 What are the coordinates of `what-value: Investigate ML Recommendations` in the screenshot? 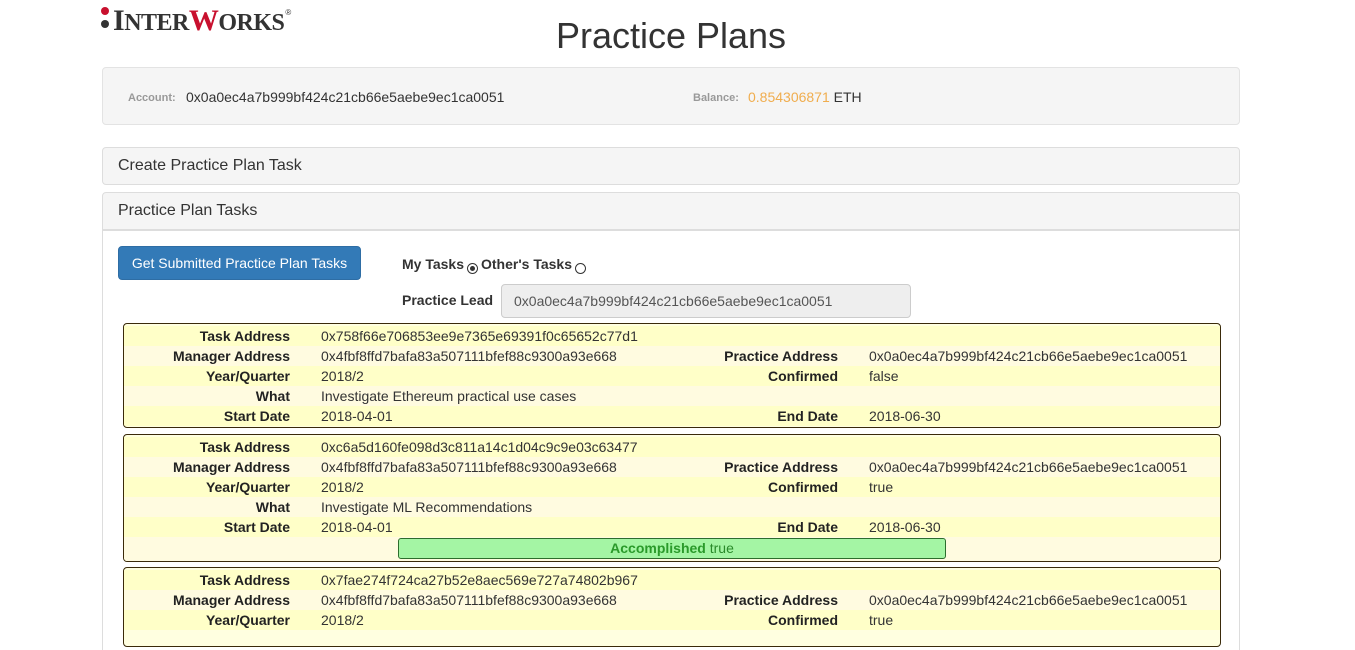 It's located at (427, 507).